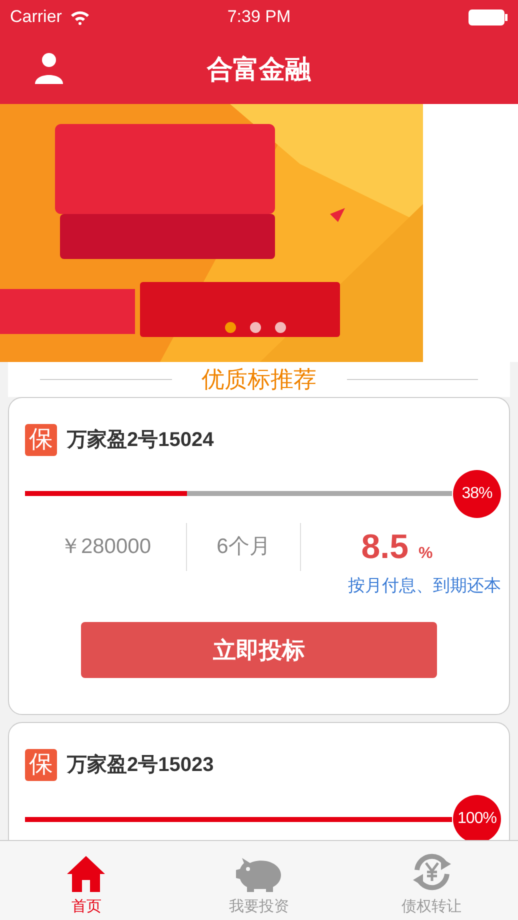 The height and width of the screenshot is (920, 518). What do you see at coordinates (80, 17) in the screenshot?
I see `wifi-icon` at bounding box center [80, 17].